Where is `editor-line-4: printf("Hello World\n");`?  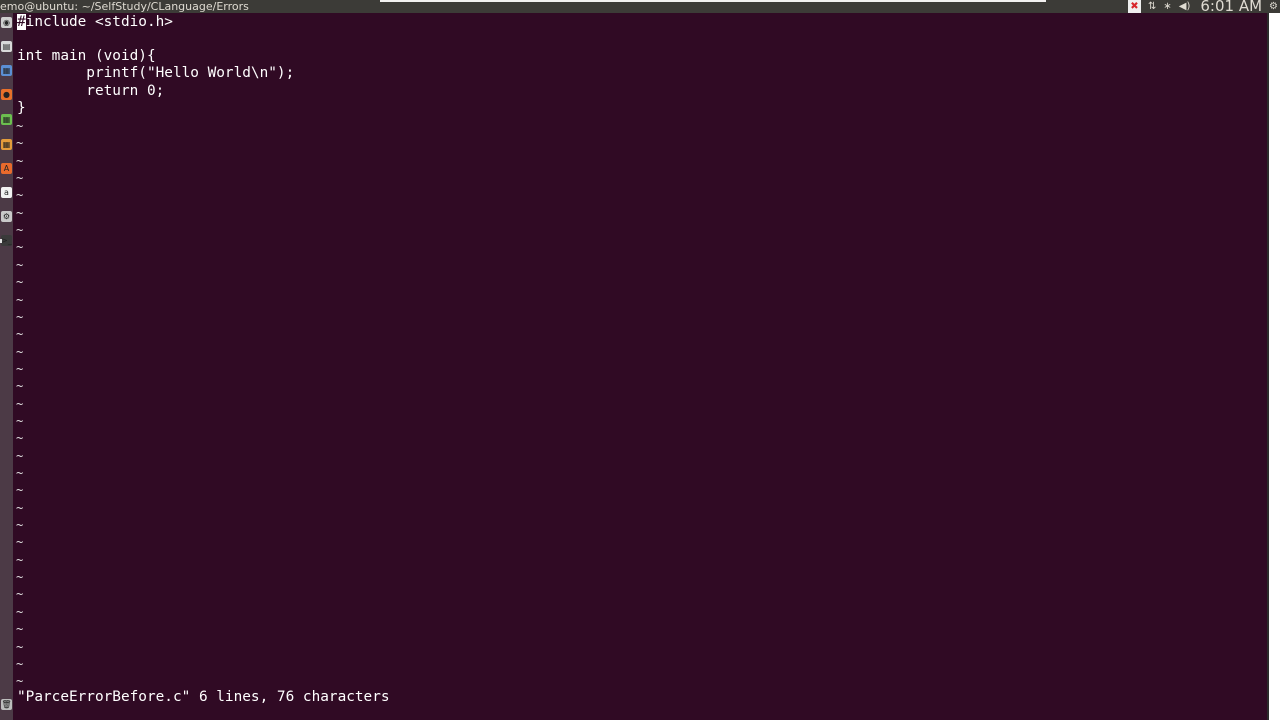
editor-line-4: printf("Hello World\n"); is located at coordinates (156, 73).